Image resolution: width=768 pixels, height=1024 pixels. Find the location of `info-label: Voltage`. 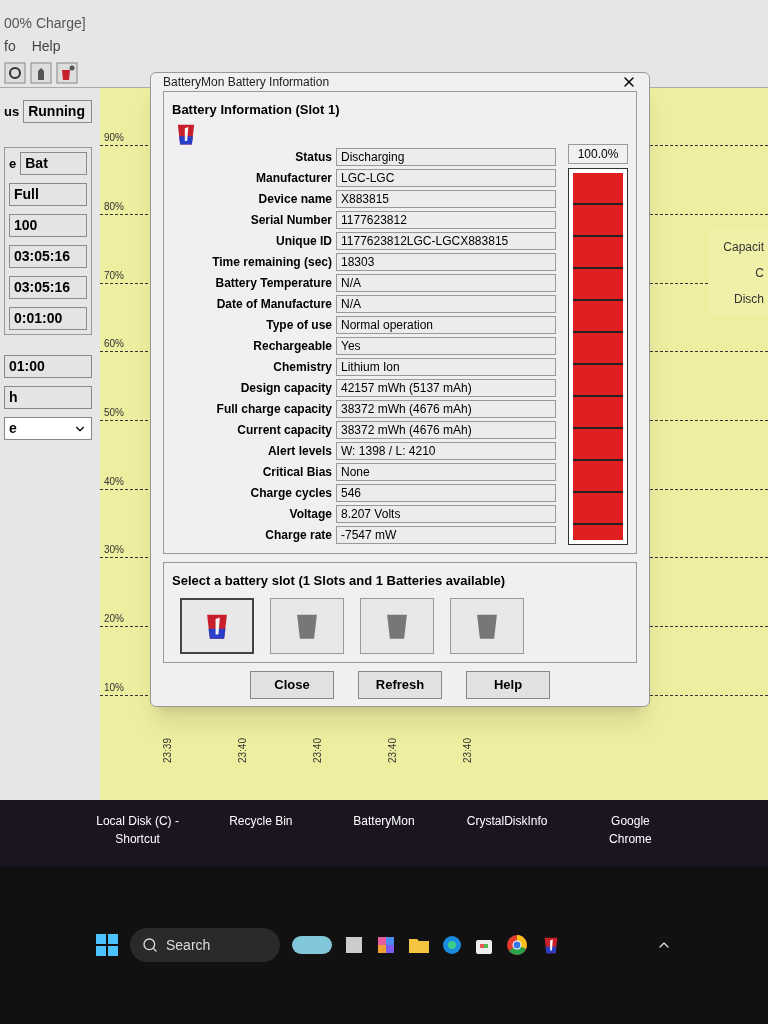

info-label: Voltage is located at coordinates (310, 514).